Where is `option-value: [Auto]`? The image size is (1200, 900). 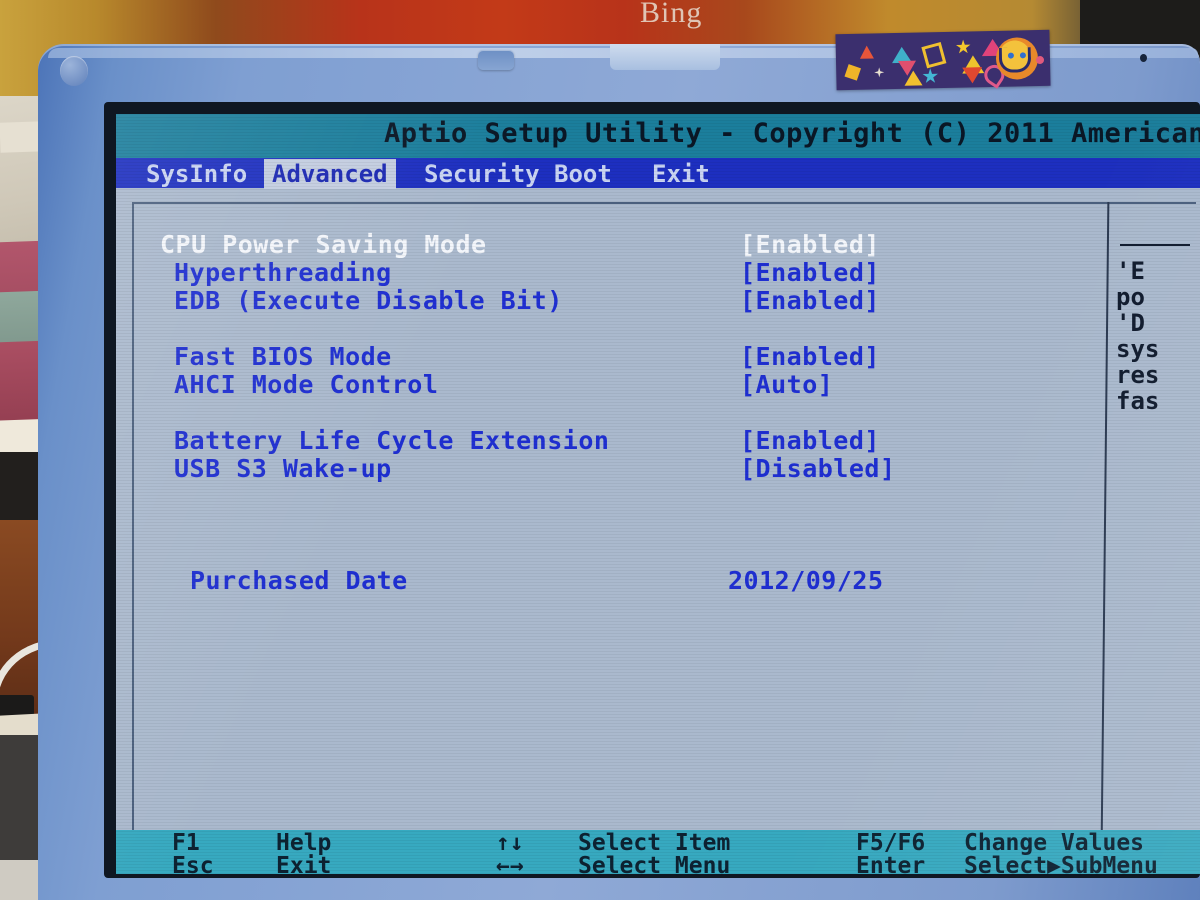 option-value: [Auto] is located at coordinates (786, 384).